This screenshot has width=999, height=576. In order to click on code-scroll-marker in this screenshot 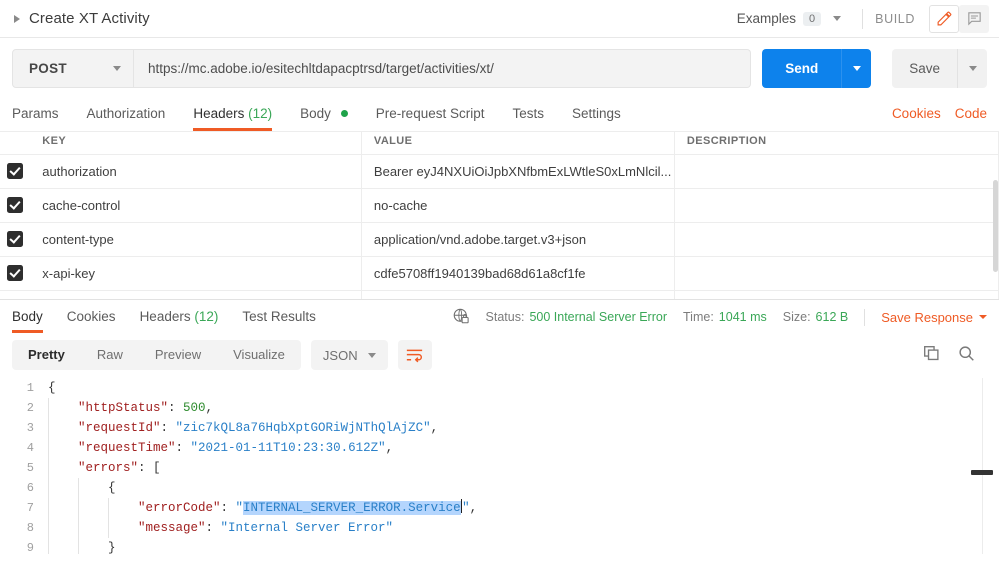, I will do `click(982, 472)`.